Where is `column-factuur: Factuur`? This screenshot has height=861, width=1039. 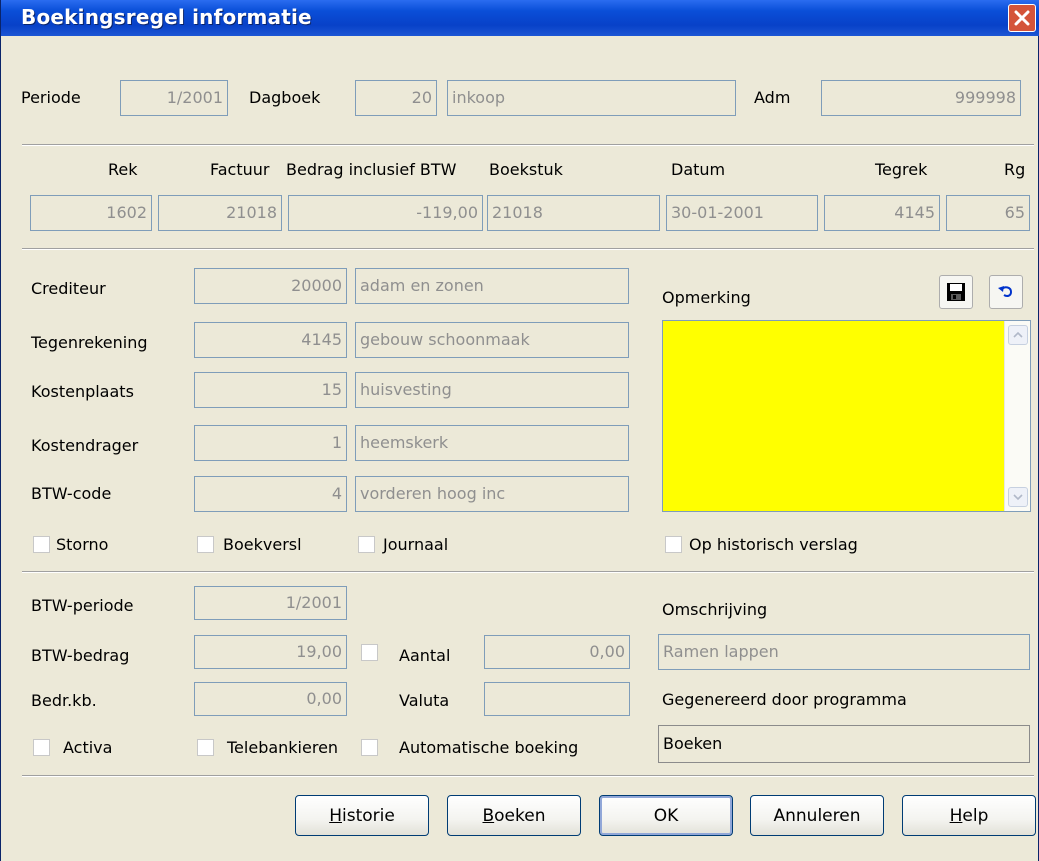
column-factuur: Factuur is located at coordinates (240, 169).